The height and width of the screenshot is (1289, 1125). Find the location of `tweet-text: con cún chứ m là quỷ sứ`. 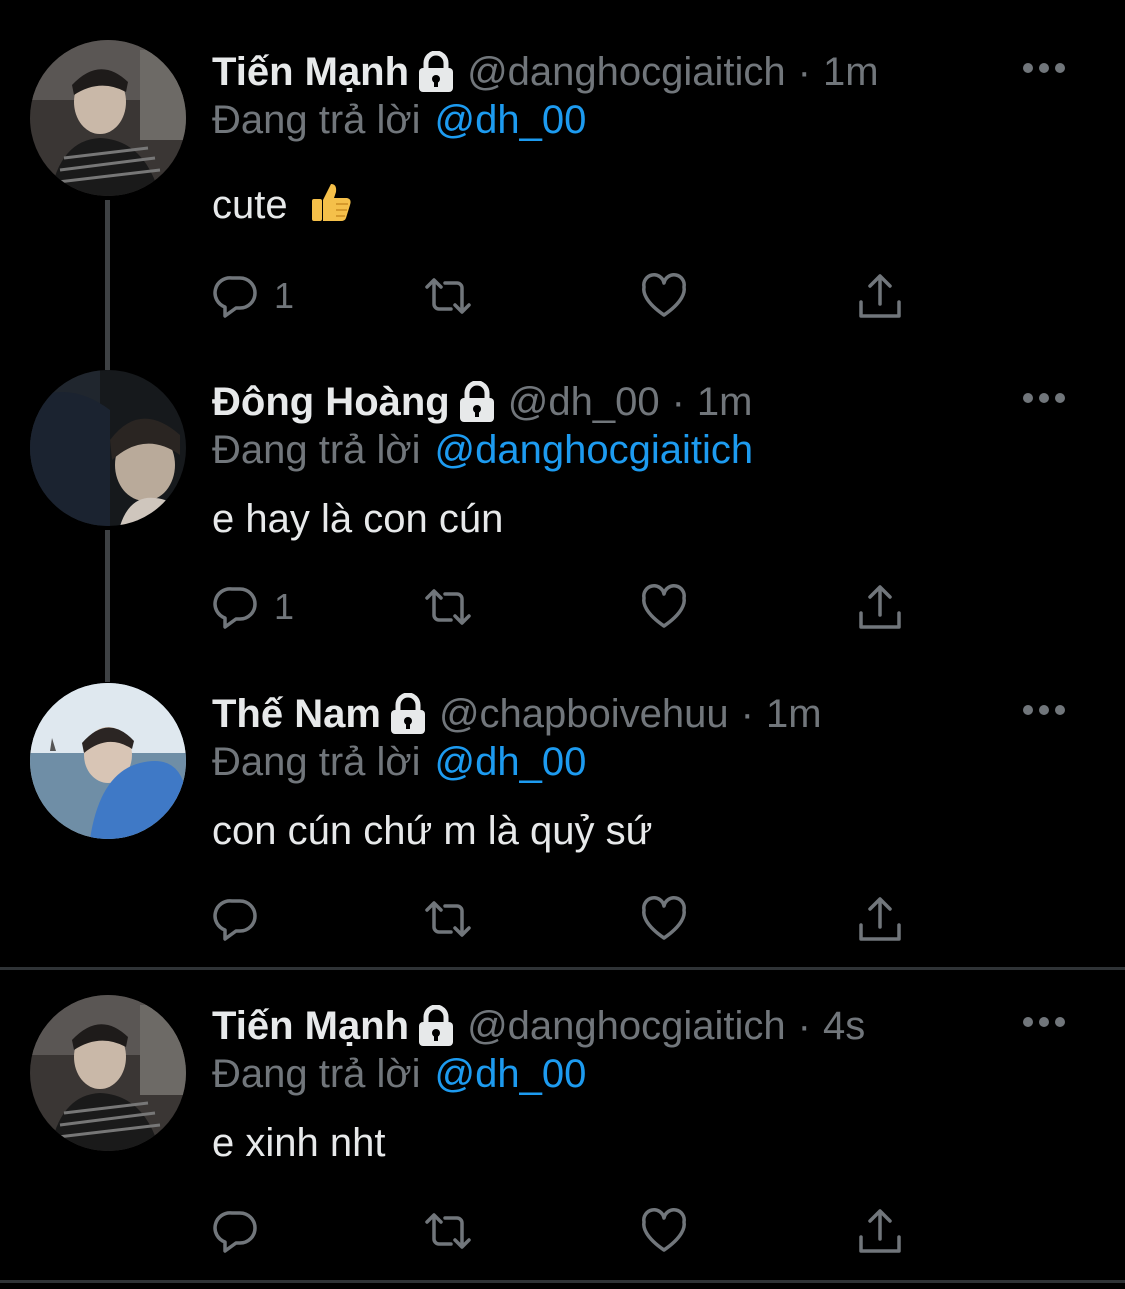

tweet-text: con cún chứ m là quỷ sứ is located at coordinates (432, 831).